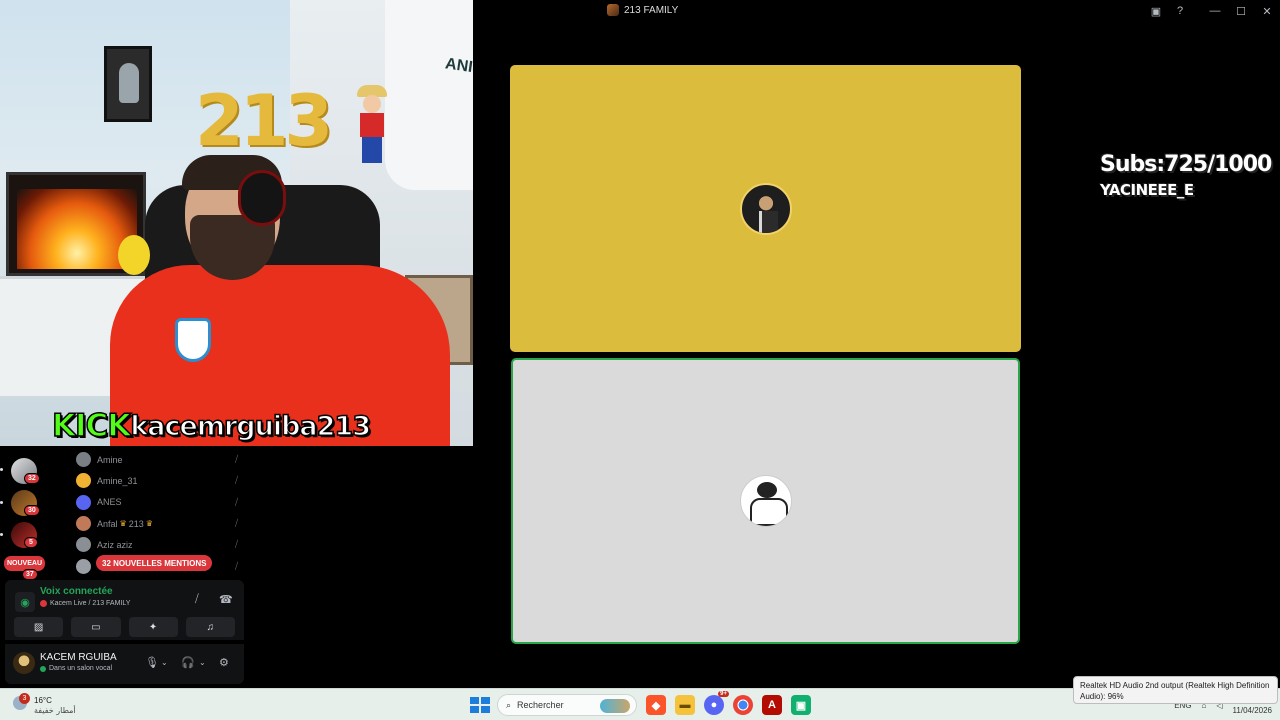 Image resolution: width=1280 pixels, height=720 pixels. Describe the element at coordinates (153, 627) in the screenshot. I see `activities-button: ✦` at that location.